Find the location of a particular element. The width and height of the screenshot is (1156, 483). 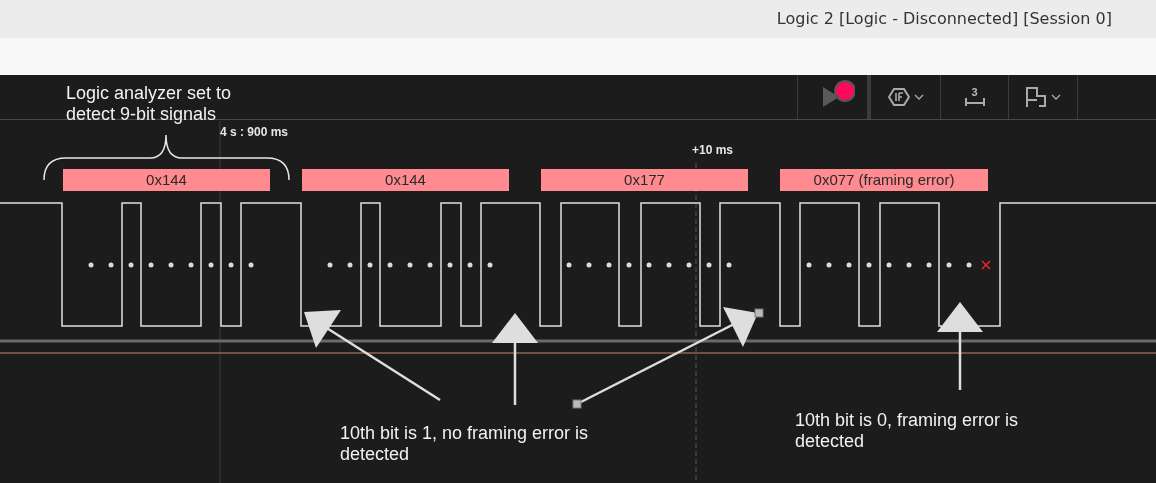

hexagon-icon is located at coordinates (898, 97).